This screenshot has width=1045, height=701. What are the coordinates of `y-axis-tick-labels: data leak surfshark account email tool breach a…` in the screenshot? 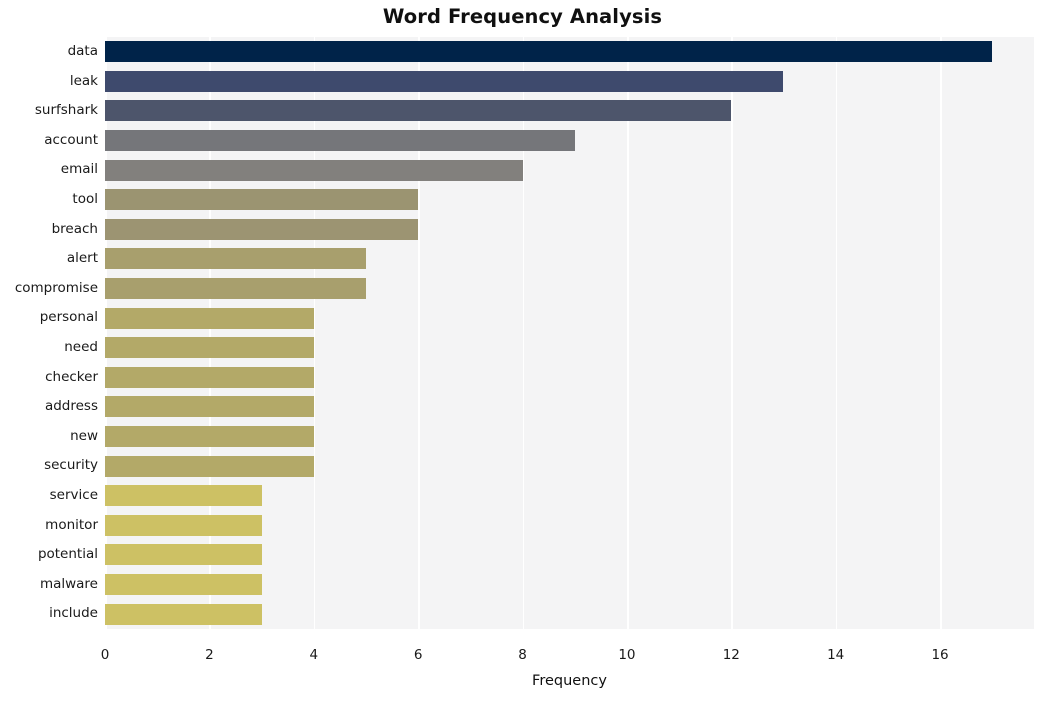 It's located at (49, 333).